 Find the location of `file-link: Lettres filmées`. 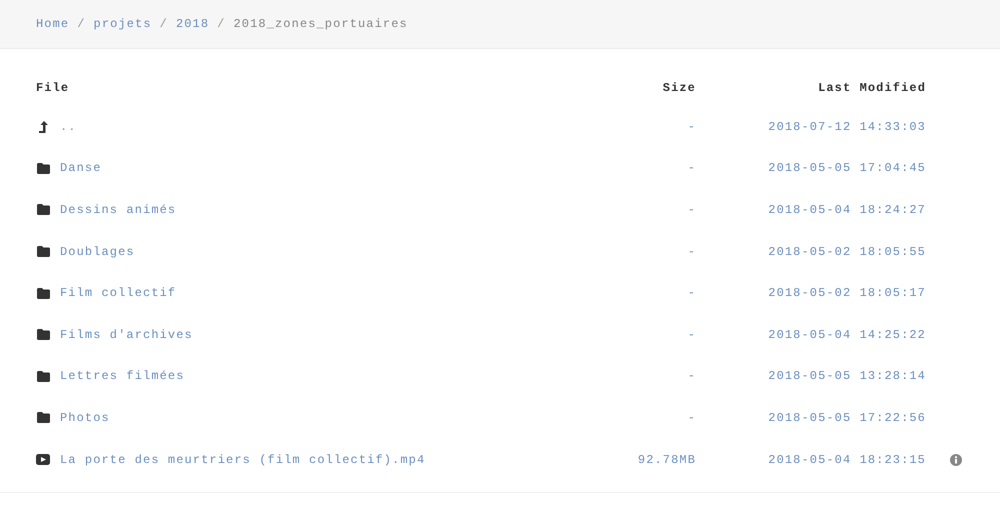

file-link: Lettres filmées is located at coordinates (122, 376).